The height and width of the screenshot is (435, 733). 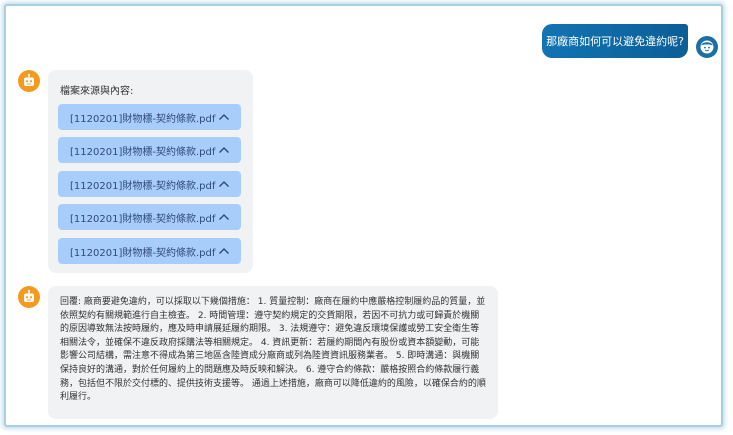 I want to click on user-message-bubble: 那廠商如何可以避免違約呢?, so click(x=615, y=41).